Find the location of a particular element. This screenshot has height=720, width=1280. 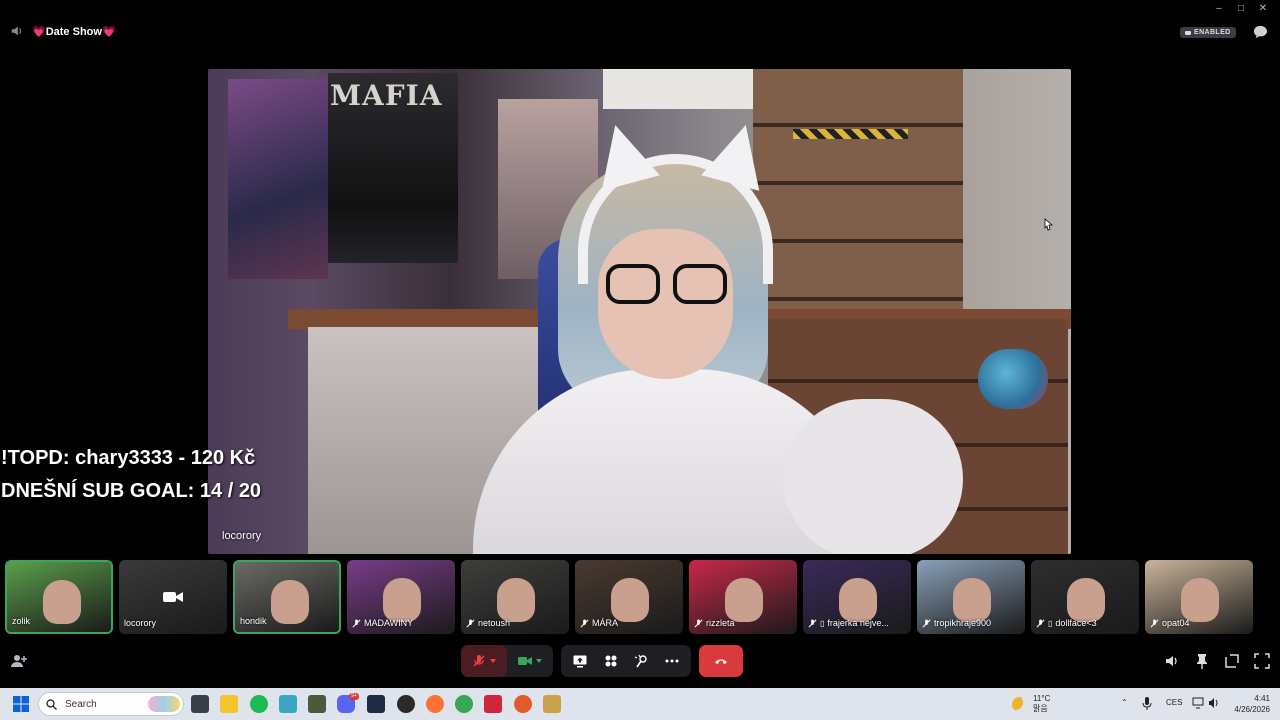

participant-tile: locorory is located at coordinates (173, 597).